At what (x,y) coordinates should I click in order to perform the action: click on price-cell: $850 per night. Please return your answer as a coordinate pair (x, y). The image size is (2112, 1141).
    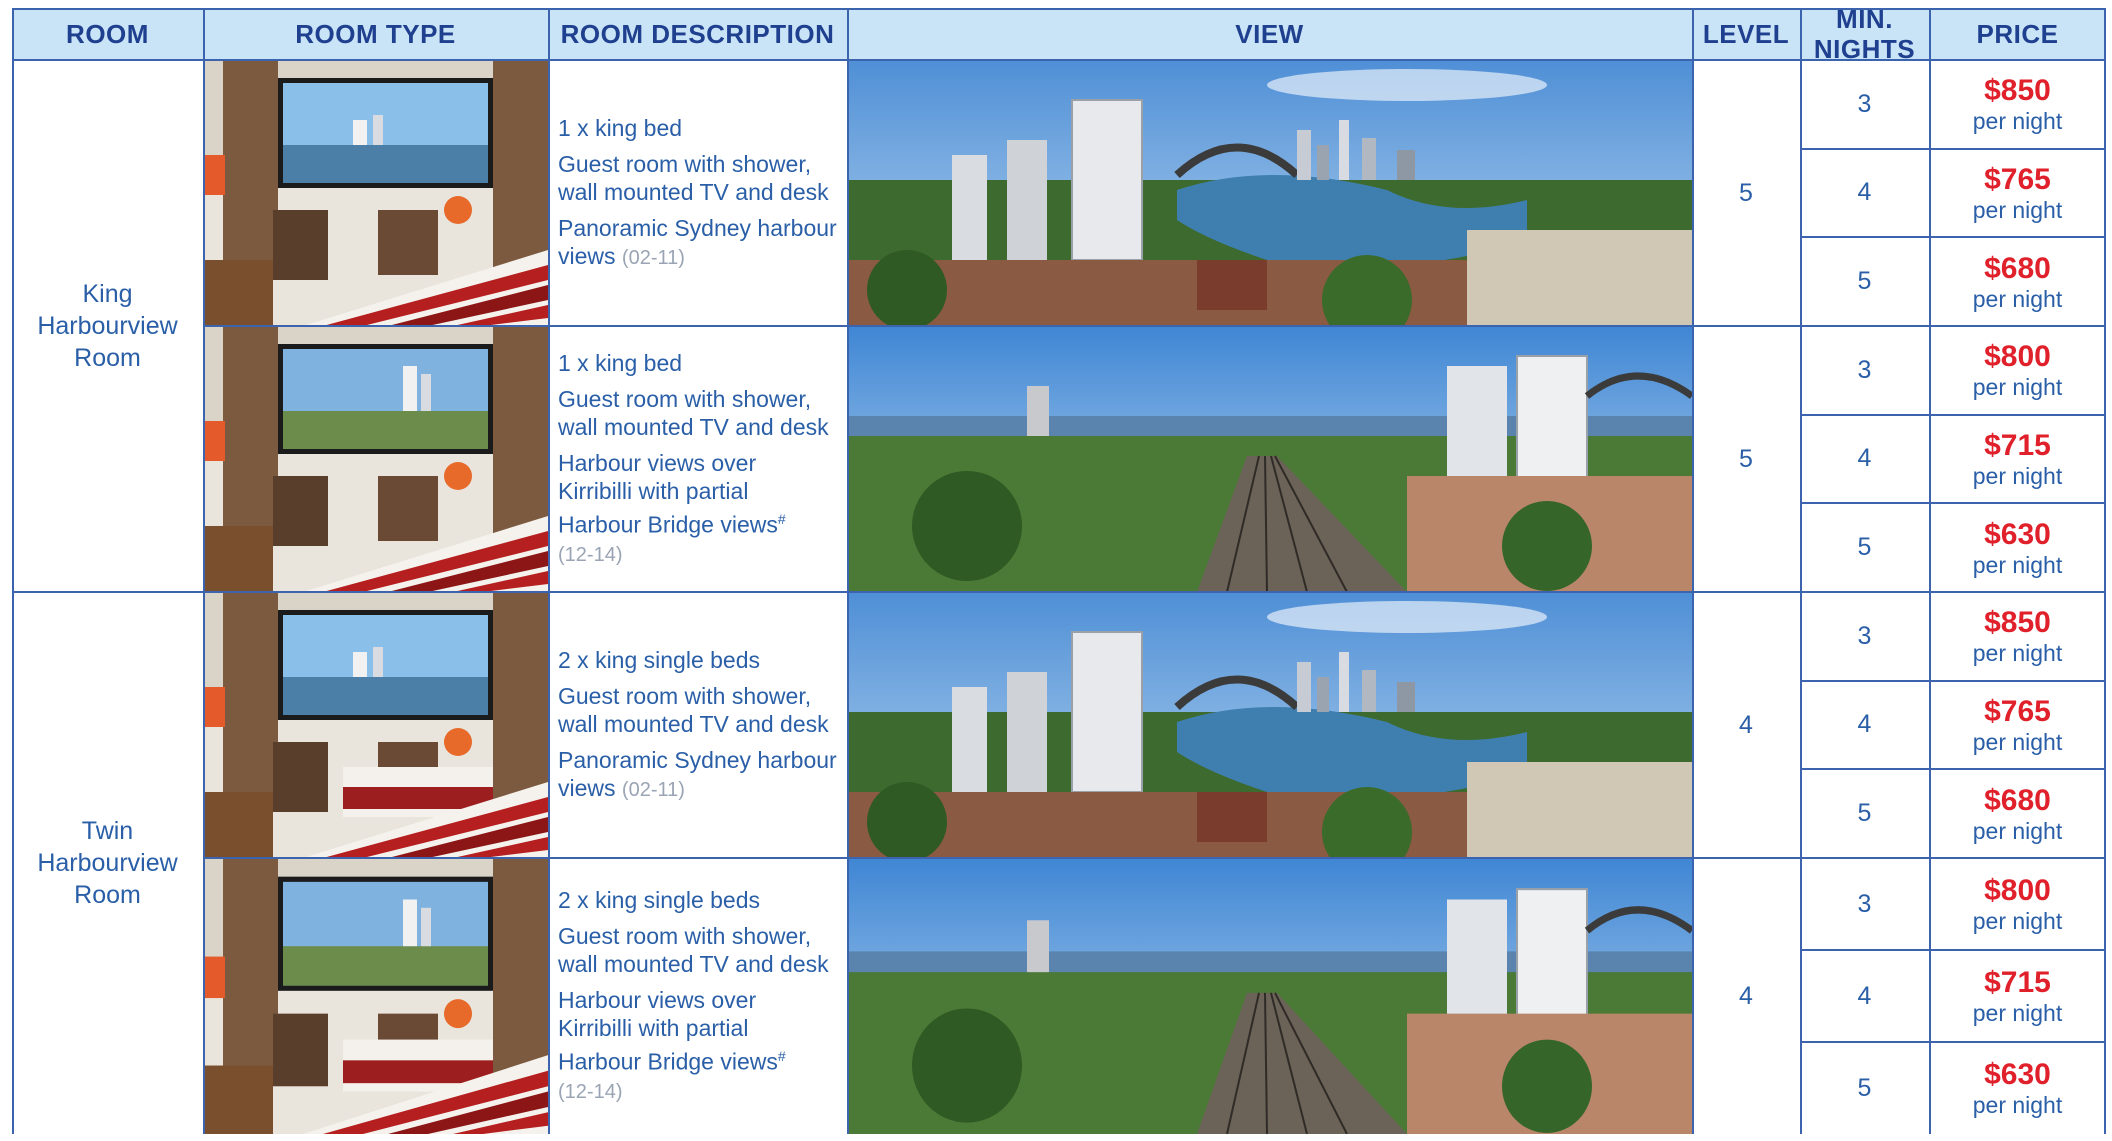
    Looking at the image, I should click on (2017, 636).